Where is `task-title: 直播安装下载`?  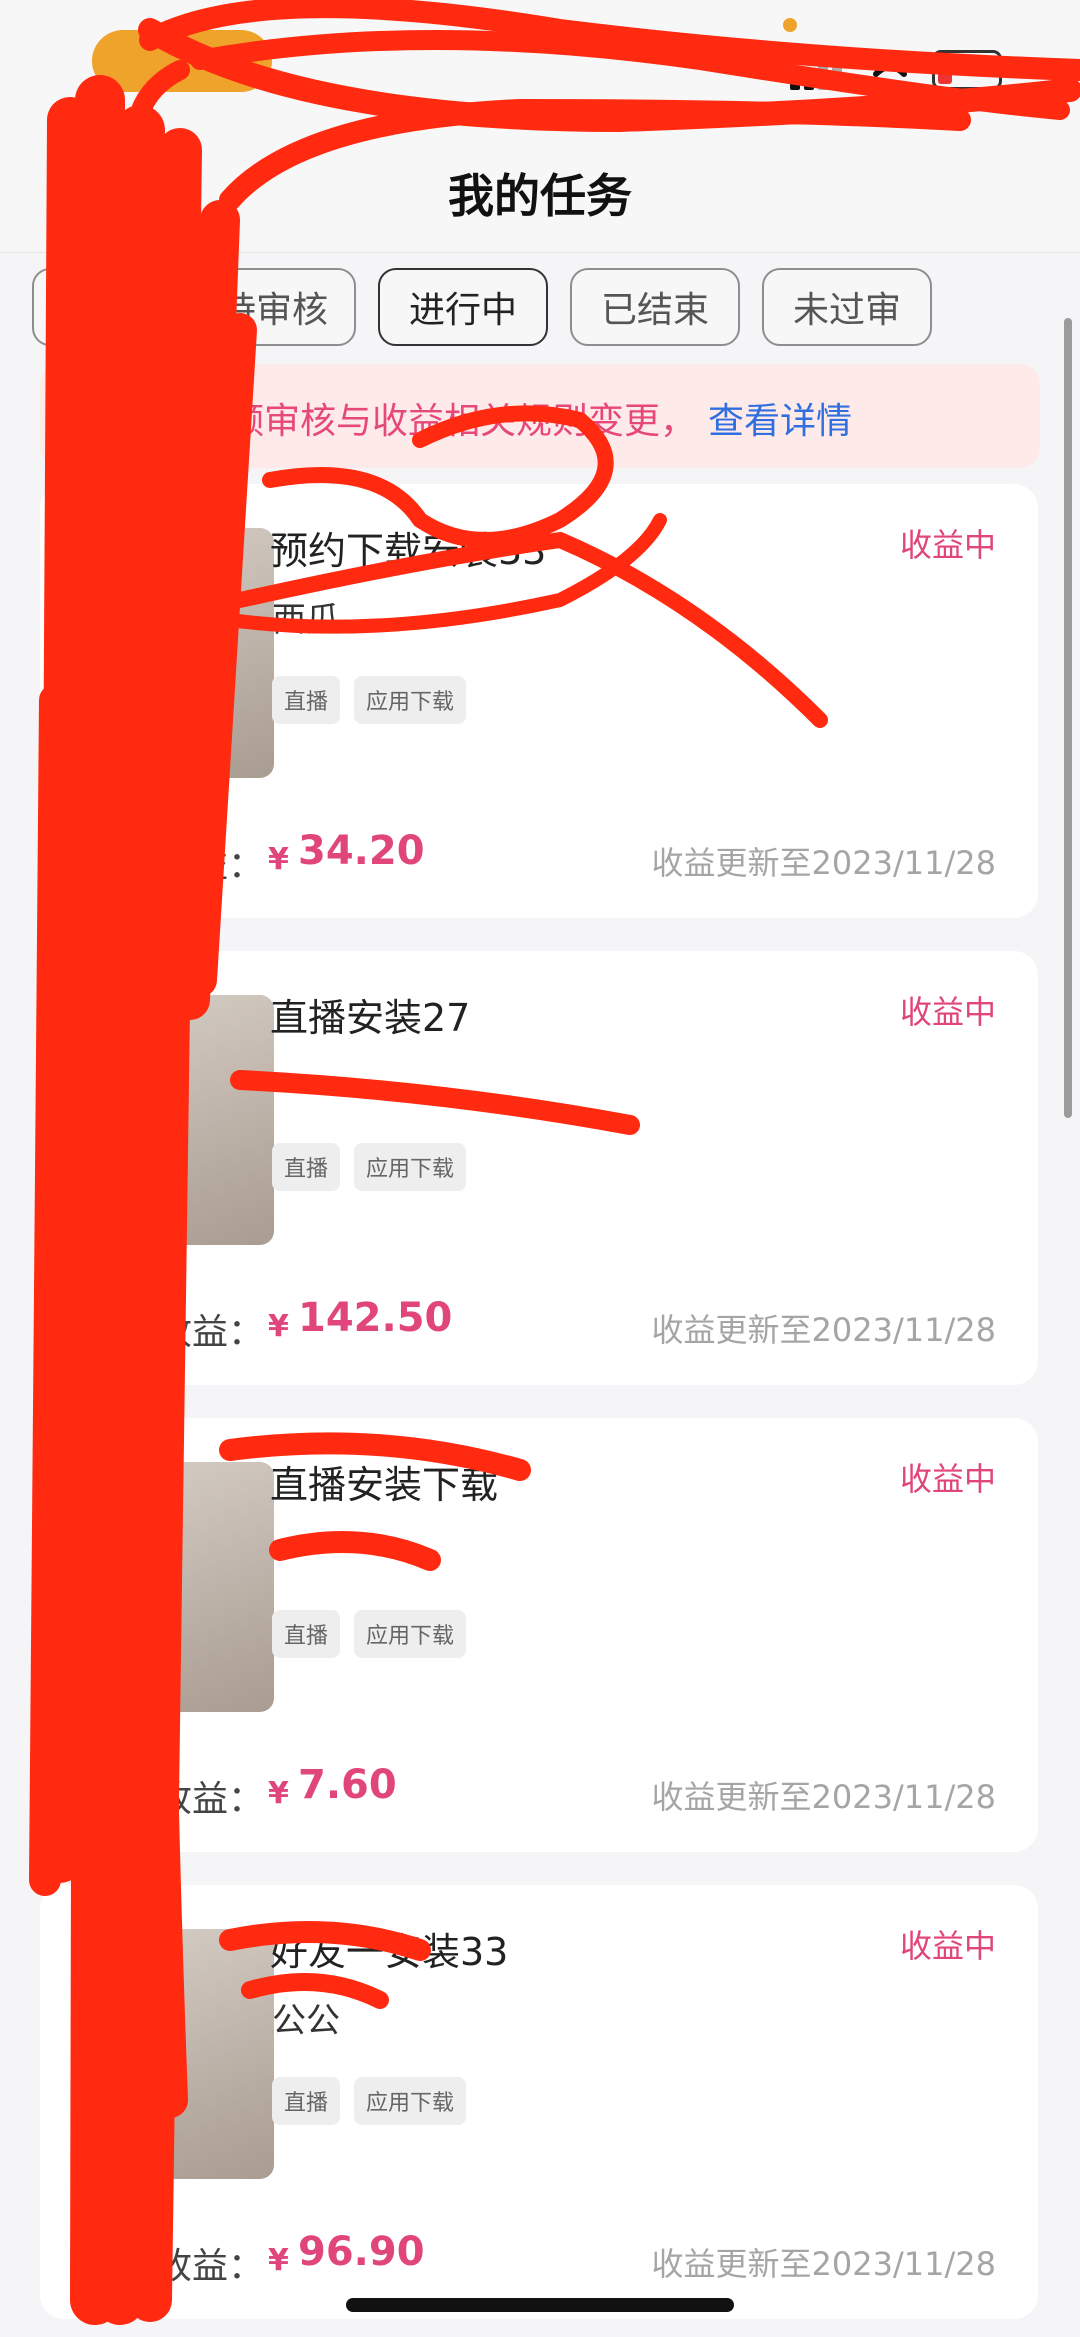 task-title: 直播安装下载 is located at coordinates (384, 1485).